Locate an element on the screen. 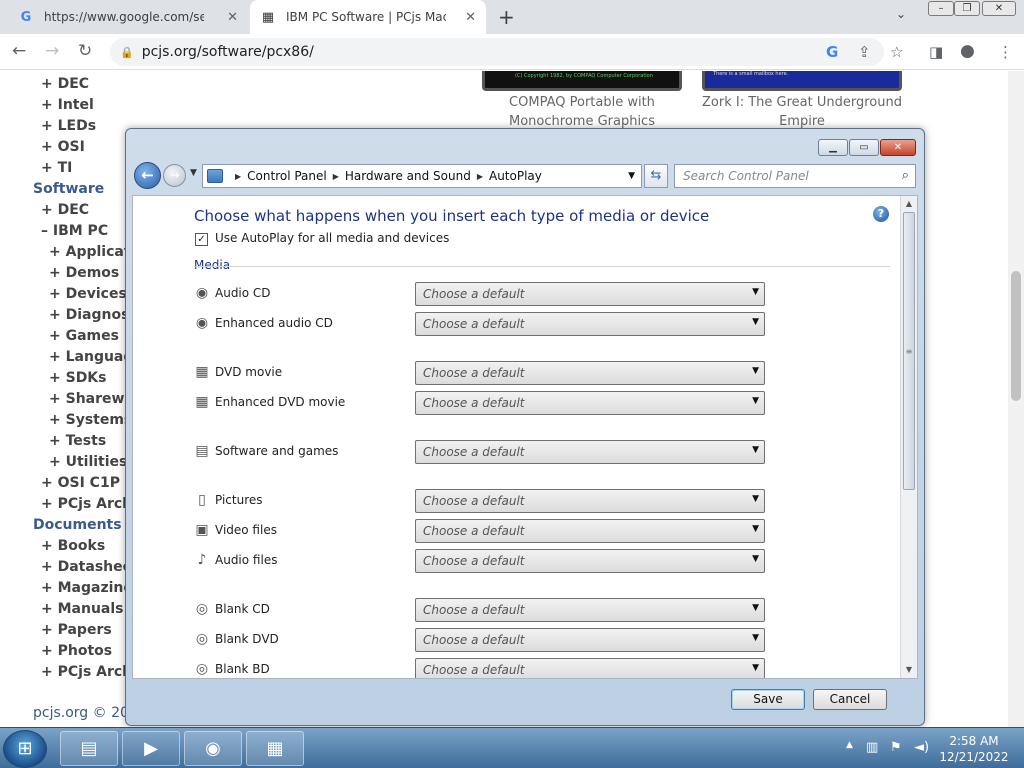 This screenshot has width=1024, height=768. reload-icon: ↻ is located at coordinates (85, 51).